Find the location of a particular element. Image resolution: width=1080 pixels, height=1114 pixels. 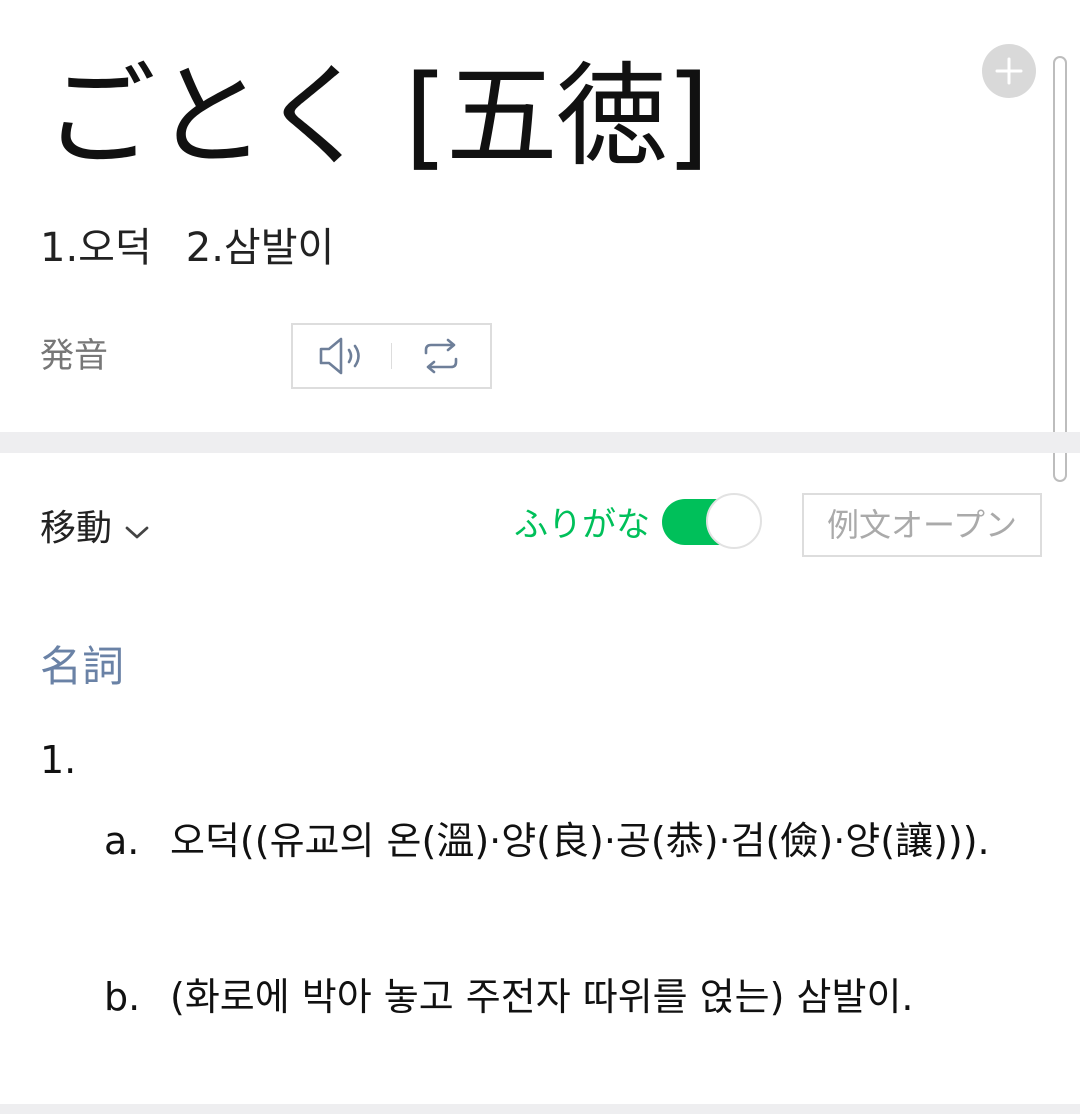

pronunciation-controls is located at coordinates (391, 356).